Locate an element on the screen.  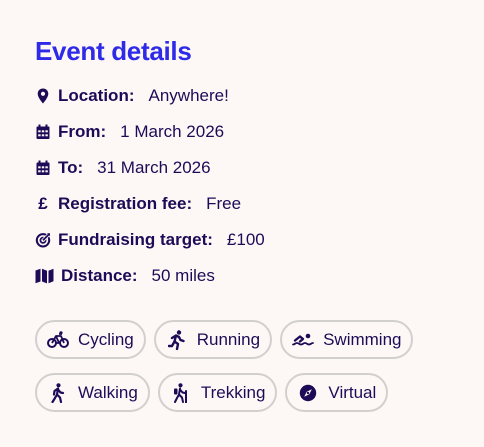
detail-value: 31 March 2026 is located at coordinates (154, 167).